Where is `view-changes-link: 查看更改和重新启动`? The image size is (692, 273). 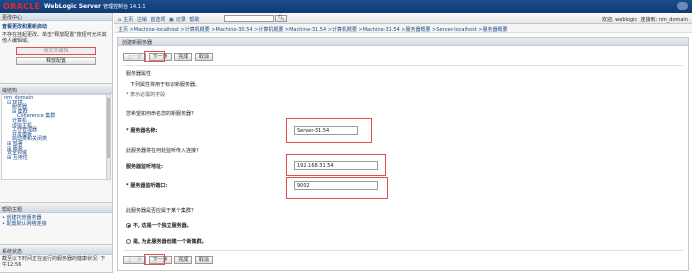 view-changes-link: 查看更改和重新启动 is located at coordinates (56, 26).